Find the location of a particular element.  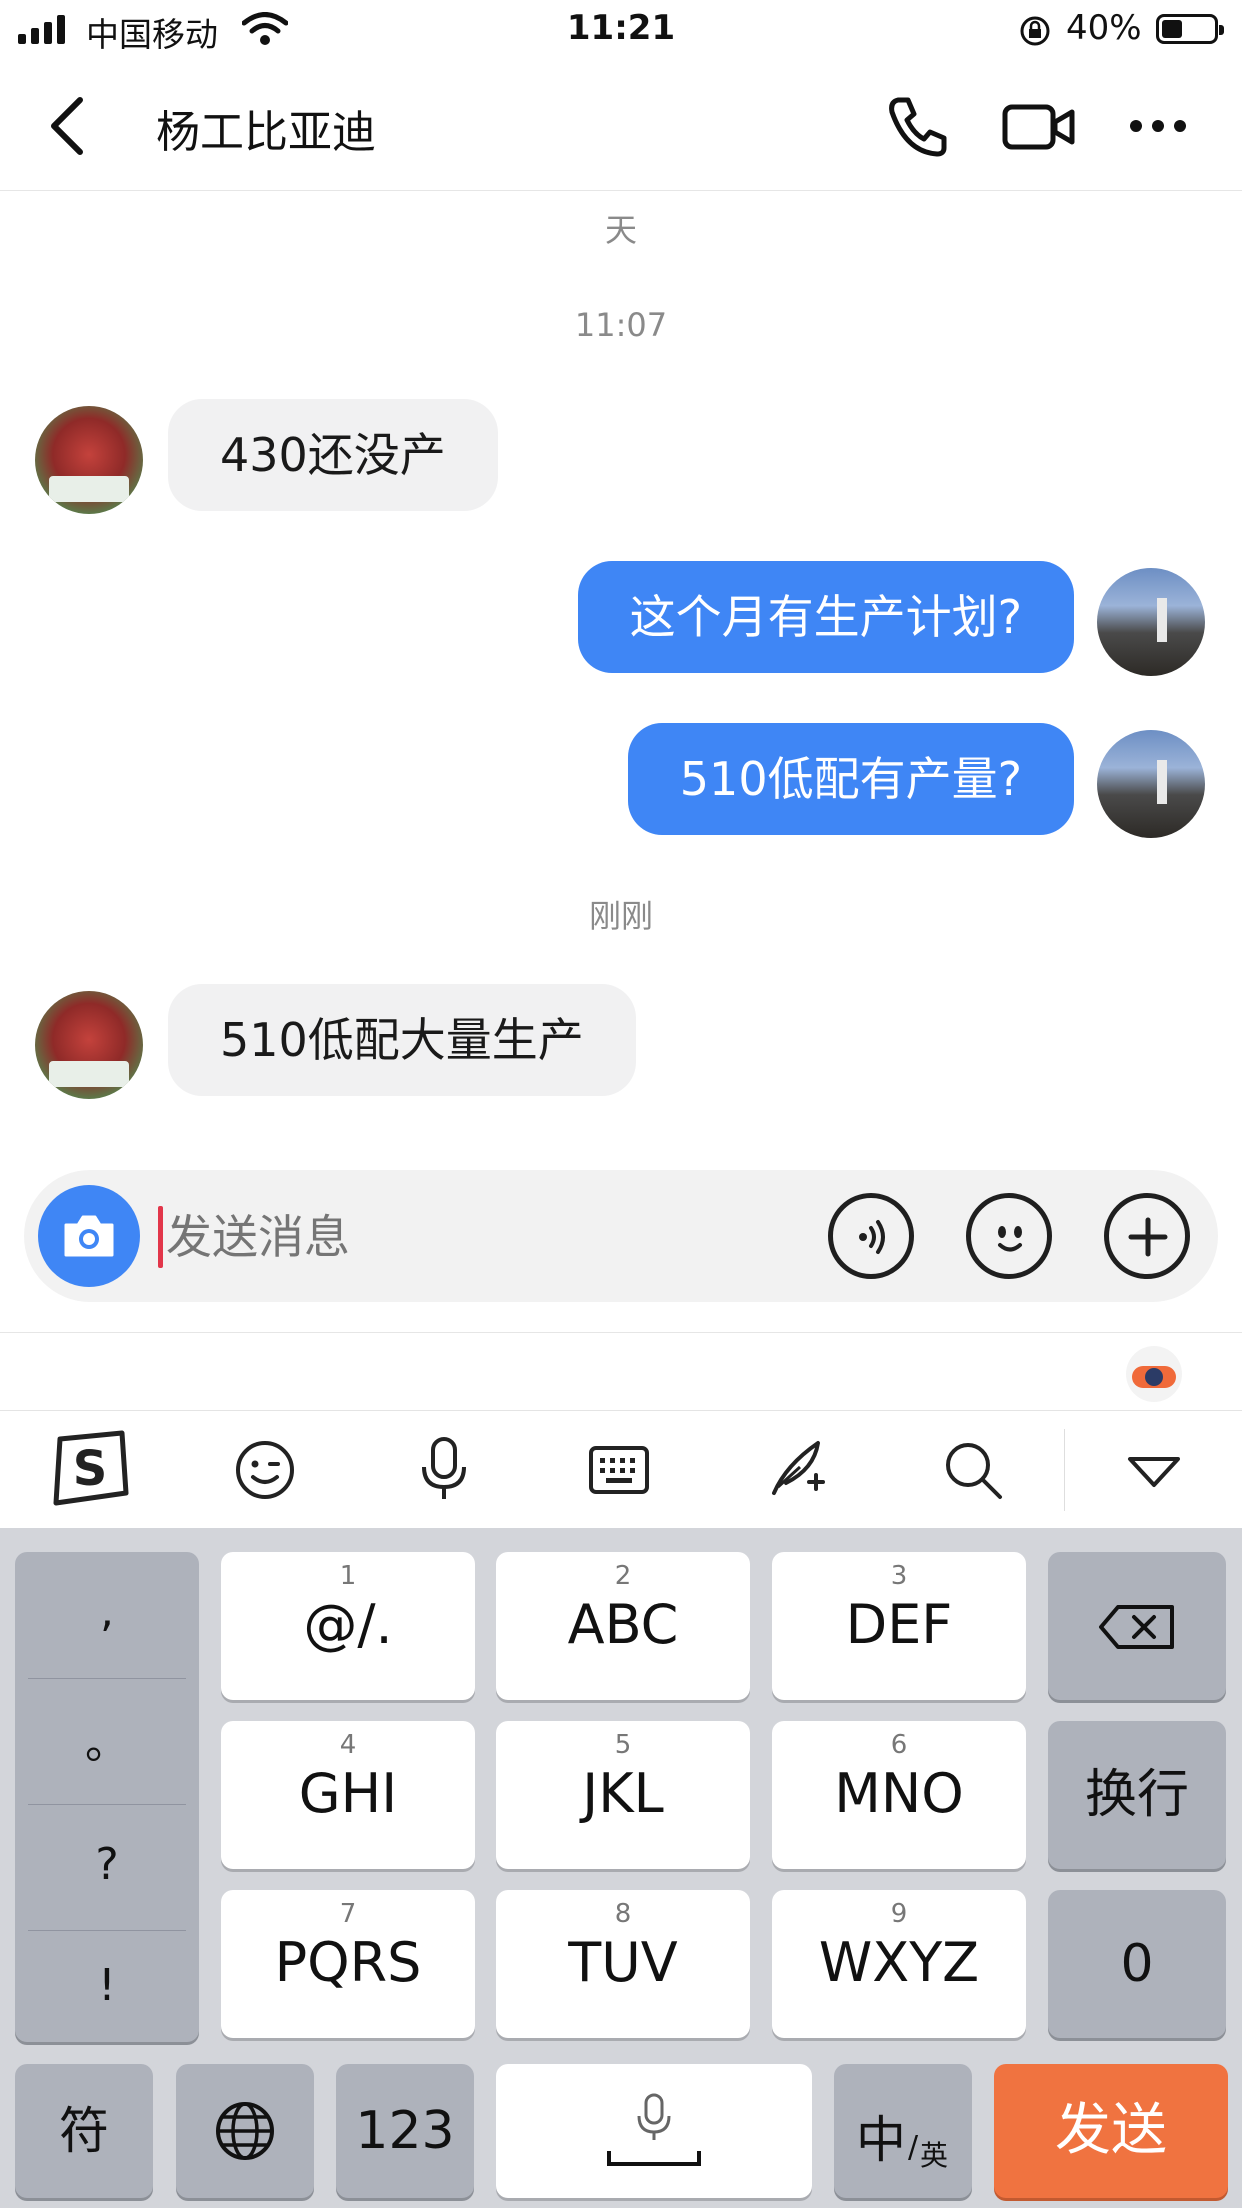

key-2-abc: 2 ABC is located at coordinates (623, 1626).